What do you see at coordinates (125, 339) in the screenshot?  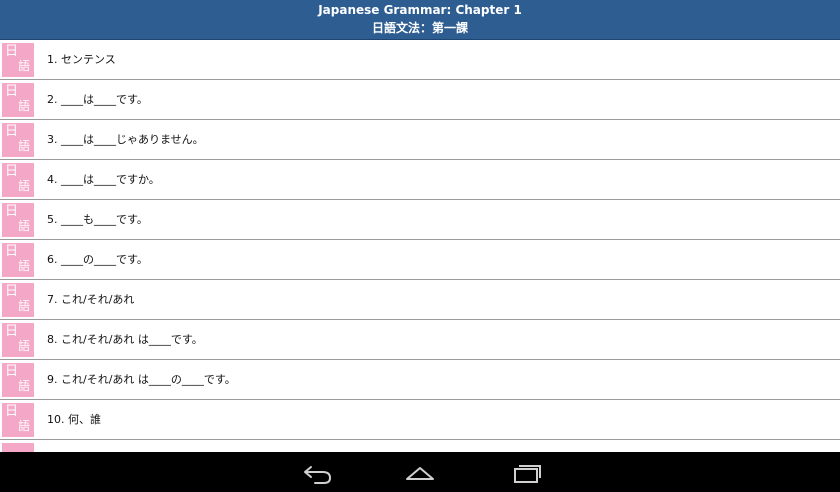 I see `list-item-label: 8. これ/それ/あれ は____です。` at bounding box center [125, 339].